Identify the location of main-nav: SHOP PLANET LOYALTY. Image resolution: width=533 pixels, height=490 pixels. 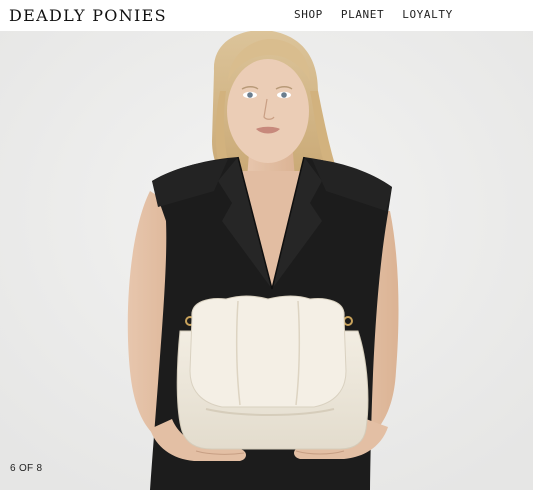
(373, 14).